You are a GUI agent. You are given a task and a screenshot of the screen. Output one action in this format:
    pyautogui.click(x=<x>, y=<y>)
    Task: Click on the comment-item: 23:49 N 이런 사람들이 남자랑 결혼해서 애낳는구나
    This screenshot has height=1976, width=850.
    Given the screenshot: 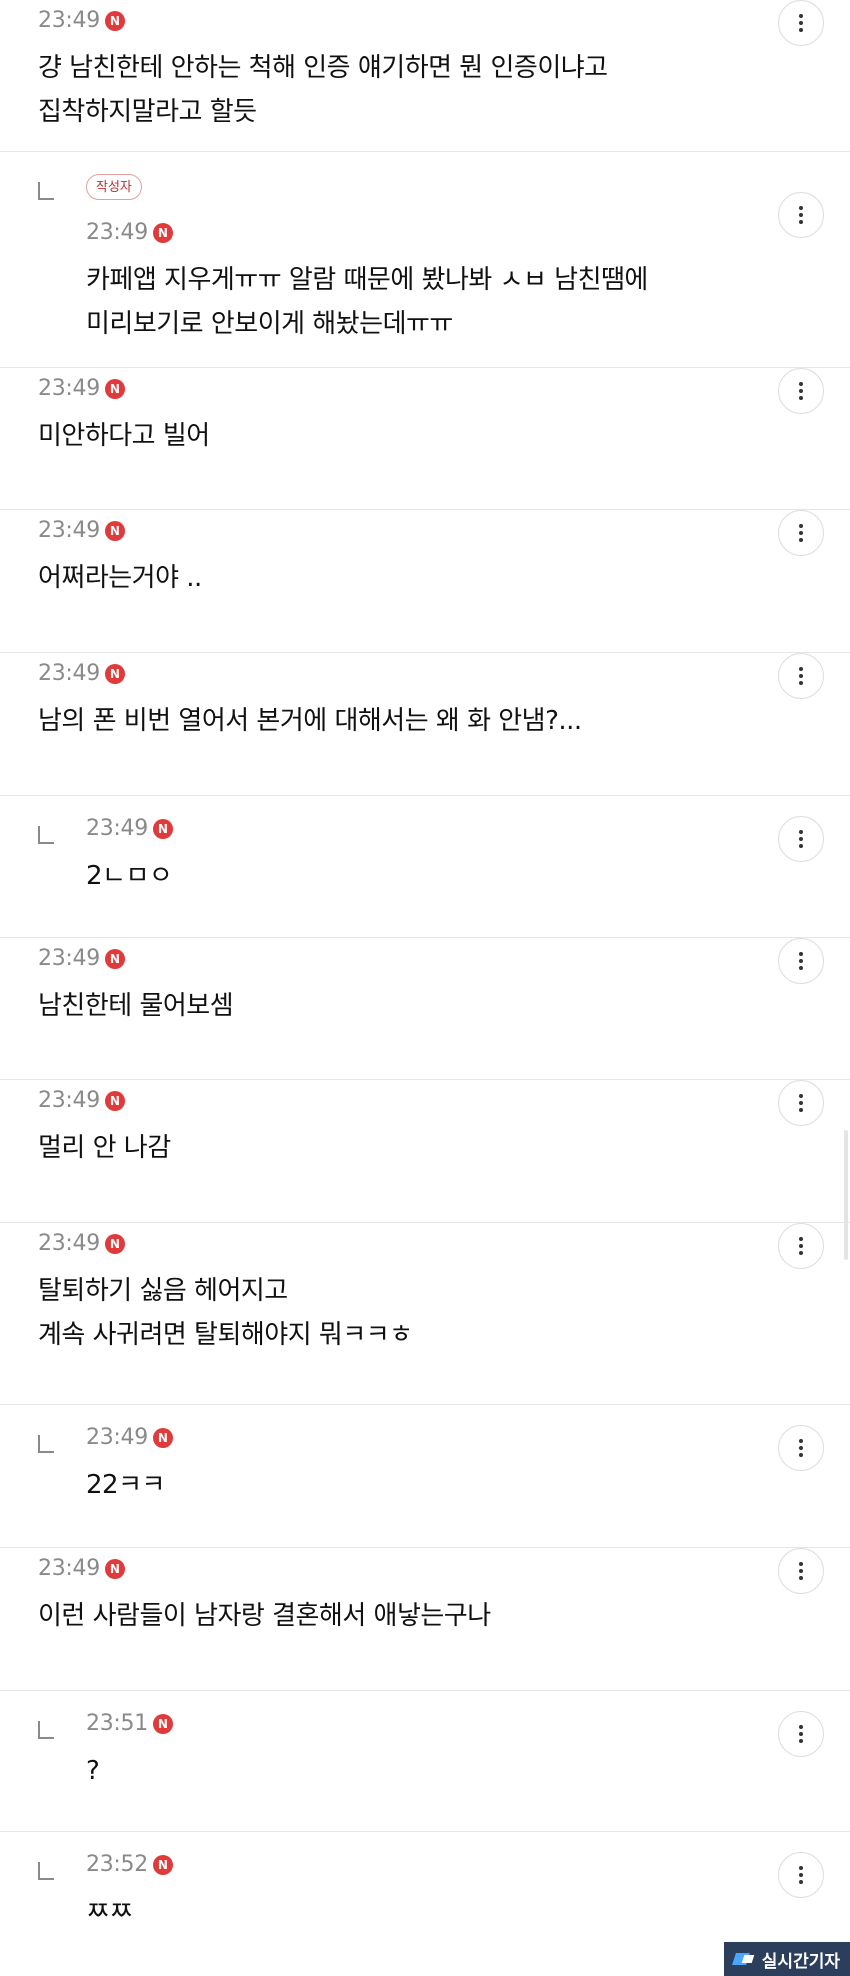 What is the action you would take?
    pyautogui.click(x=425, y=1619)
    